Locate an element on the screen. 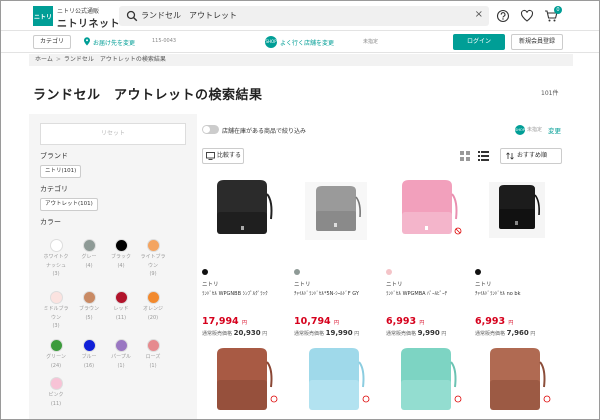  color-label: ライトブラ is located at coordinates (153, 257).